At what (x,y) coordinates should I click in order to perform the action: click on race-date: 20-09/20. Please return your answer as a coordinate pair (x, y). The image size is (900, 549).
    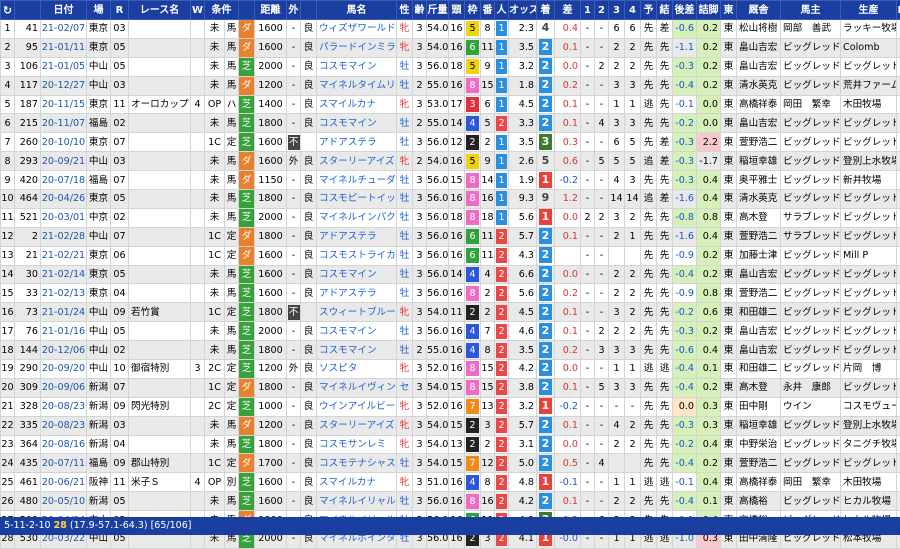
    Looking at the image, I should click on (64, 369).